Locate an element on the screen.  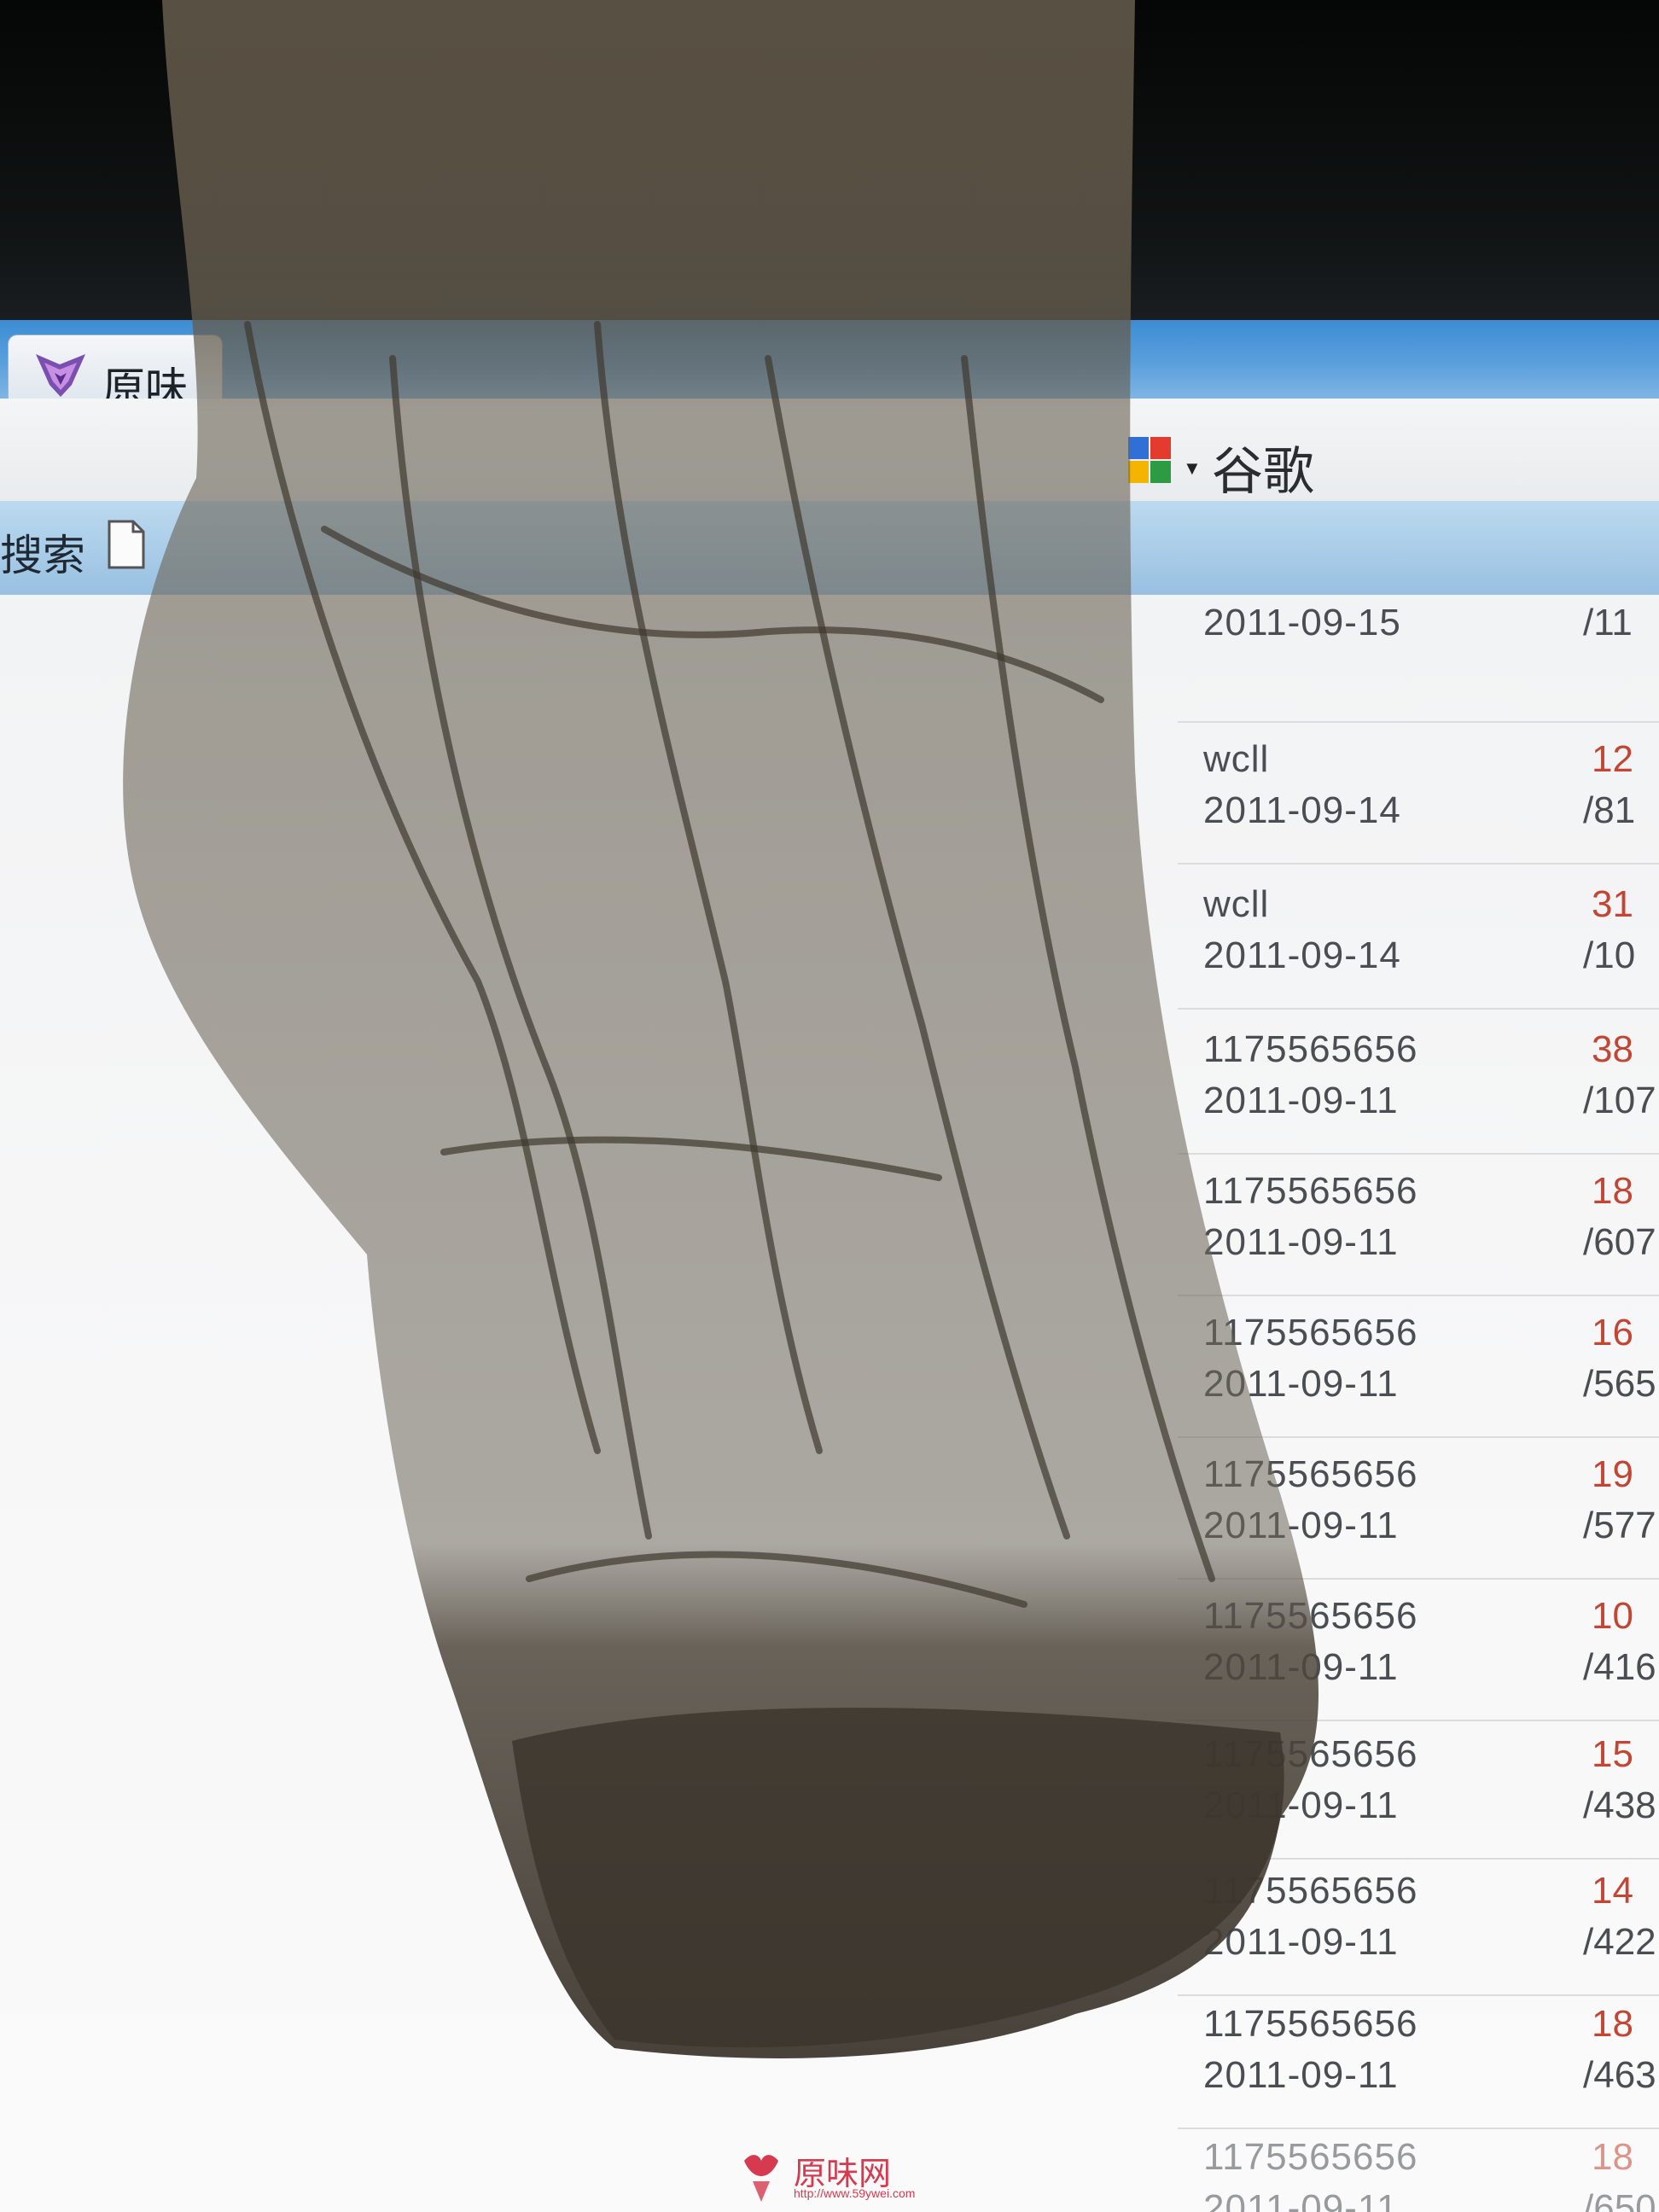
search-engine-label: 谷歌 is located at coordinates (1263, 471).